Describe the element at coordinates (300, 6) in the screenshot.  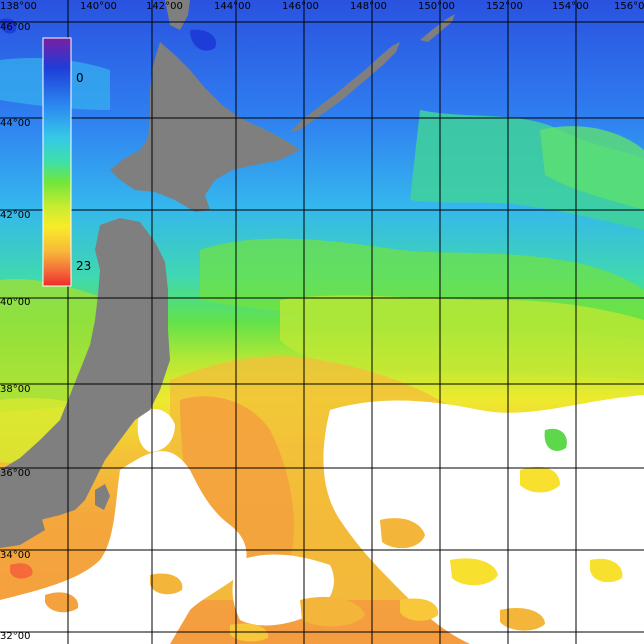
I see `lon-label: 146°00` at that location.